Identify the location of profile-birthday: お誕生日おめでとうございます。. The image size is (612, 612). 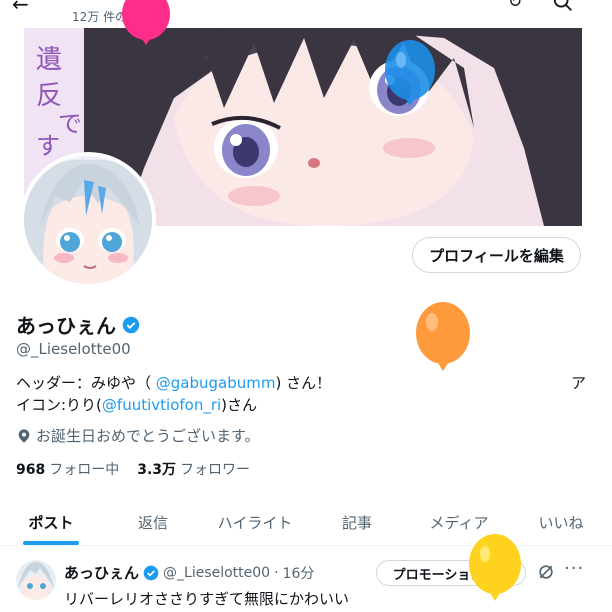
(138, 435).